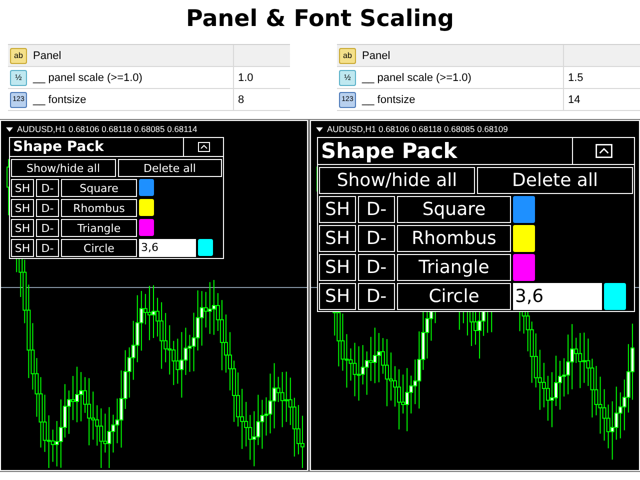 The width and height of the screenshot is (640, 480). I want to click on property-value: 1.5, so click(576, 78).